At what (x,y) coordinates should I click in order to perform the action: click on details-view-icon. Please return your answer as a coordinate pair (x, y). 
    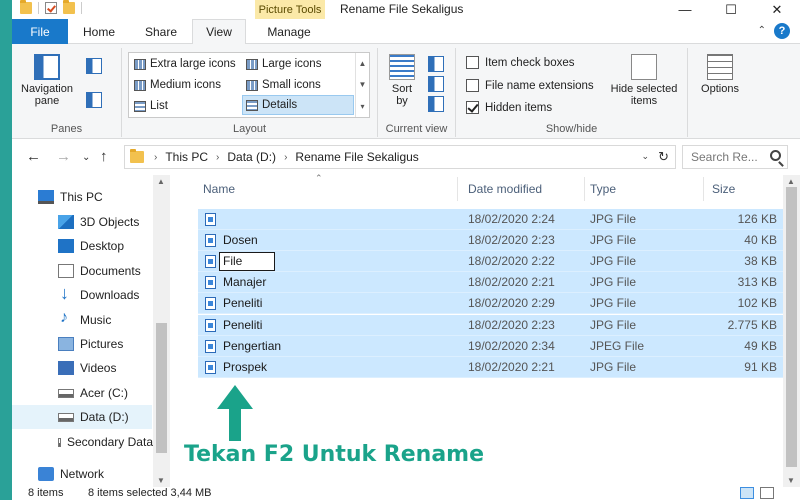
    Looking at the image, I should click on (747, 493).